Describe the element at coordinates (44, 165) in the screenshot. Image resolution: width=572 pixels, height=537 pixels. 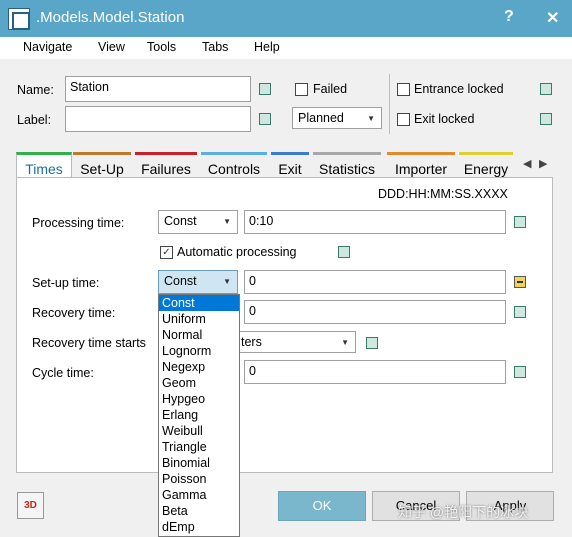
I see `tab-times: Times` at that location.